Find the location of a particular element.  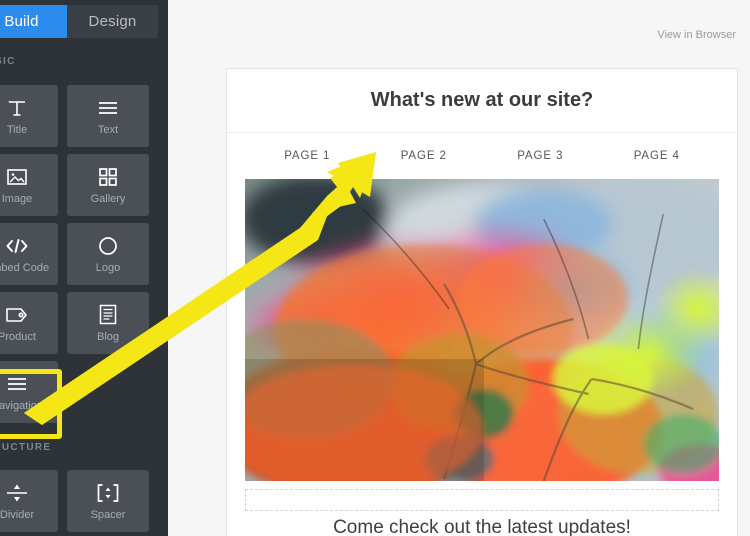

element-tile-label: Navigation is located at coordinates (21, 405).